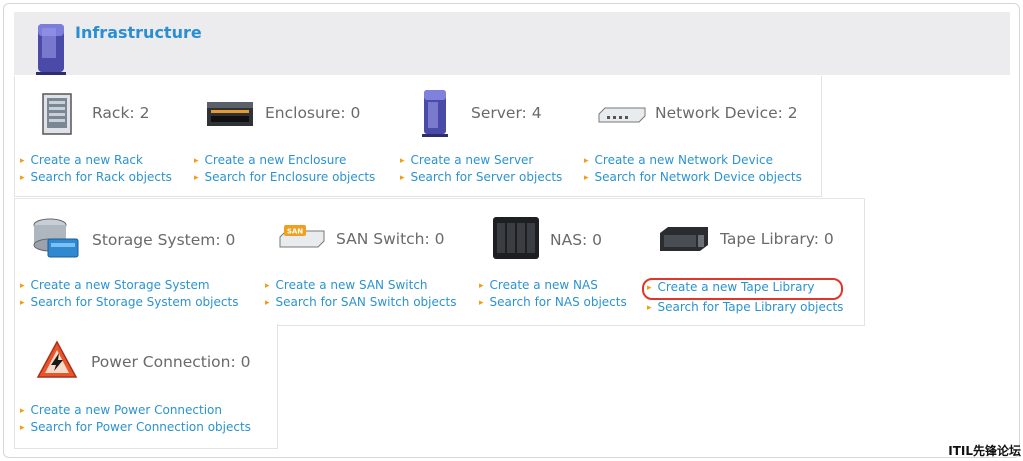 The width and height of the screenshot is (1023, 461). Describe the element at coordinates (135, 411) in the screenshot. I see `create-power-connection-link: Create a new Power Connection` at that location.